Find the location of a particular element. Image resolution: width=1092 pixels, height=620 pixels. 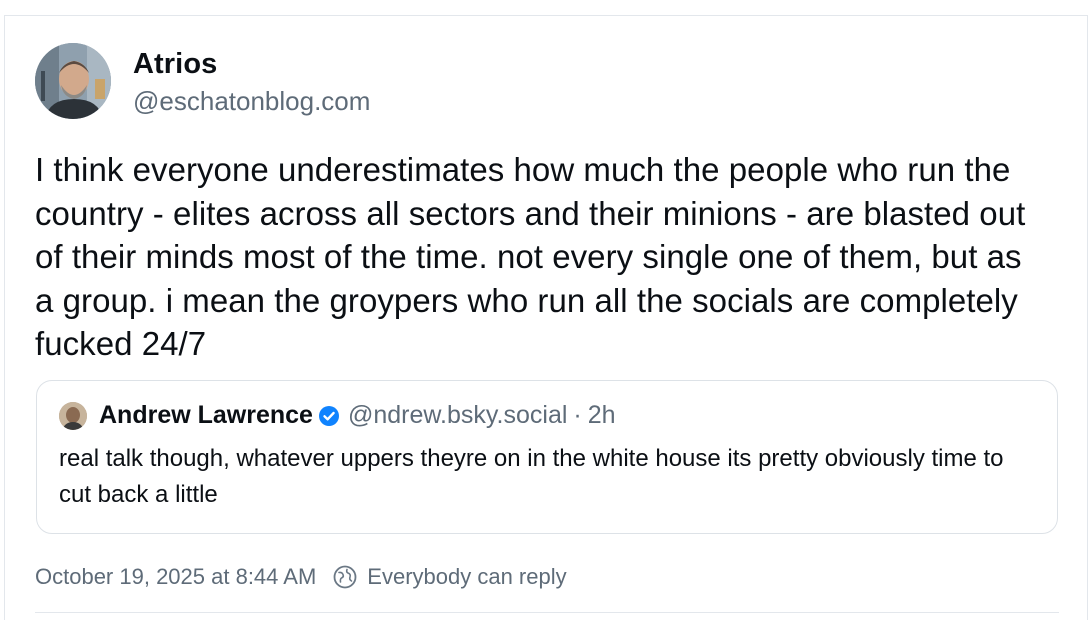

user-photo-avatar is located at coordinates (73, 81).